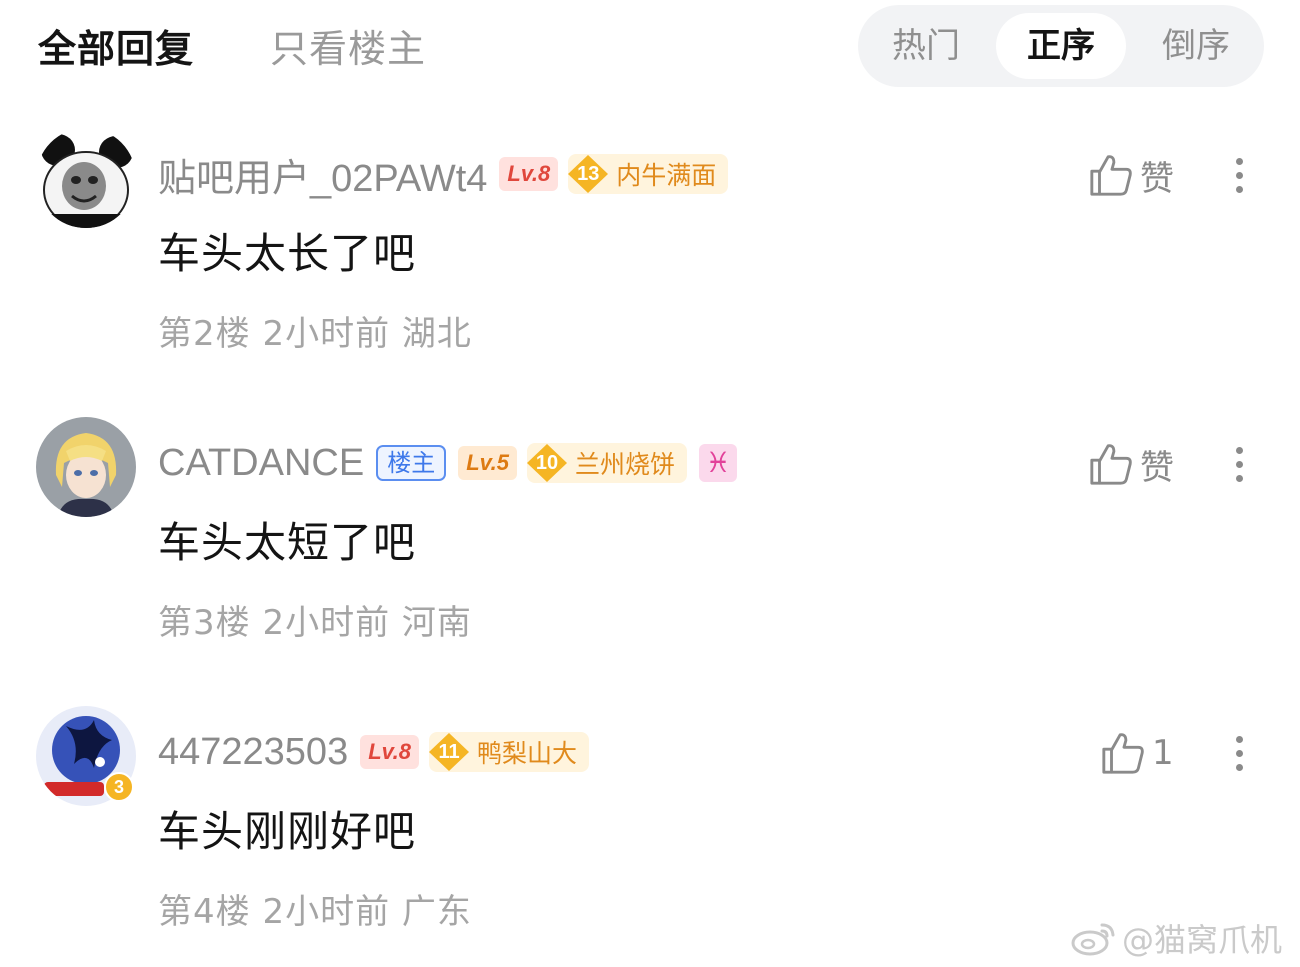  Describe the element at coordinates (666, 175) in the screenshot. I see `honor-title: 内牛满面` at that location.